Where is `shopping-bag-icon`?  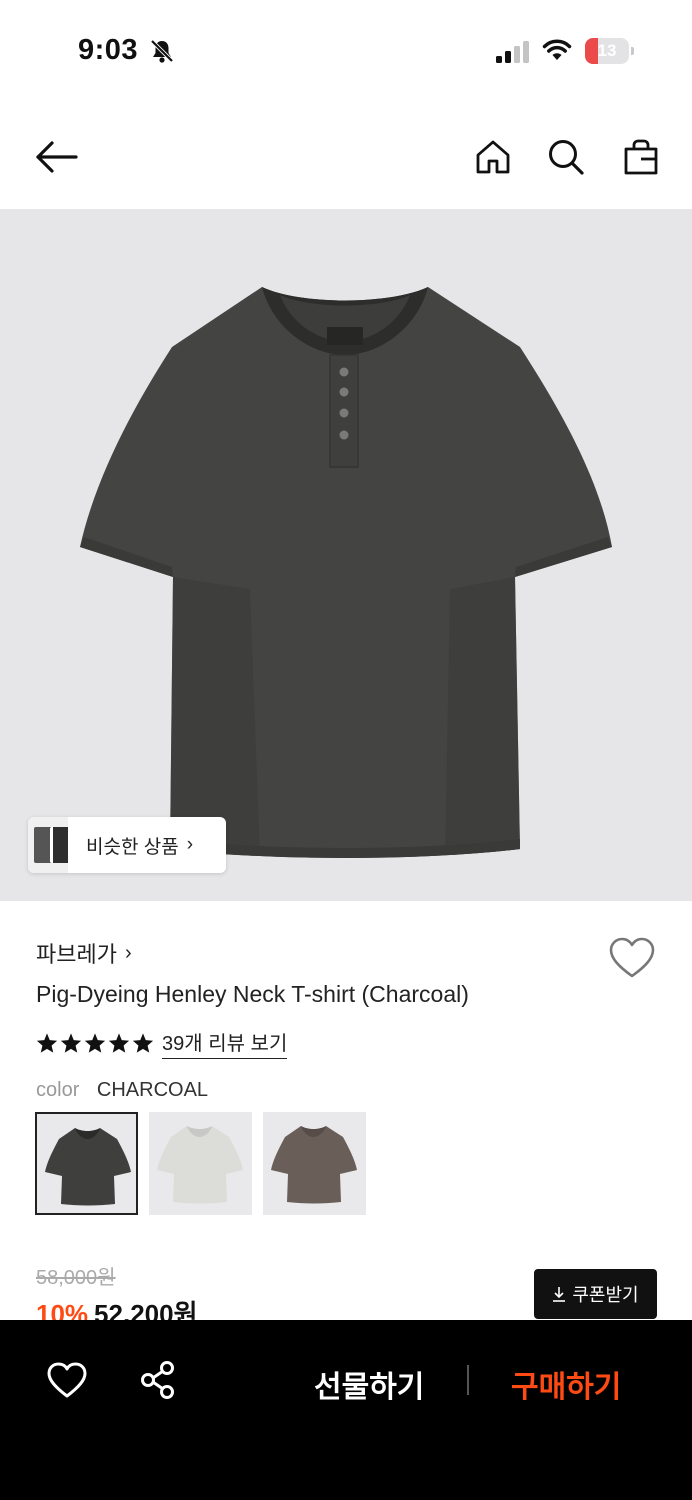 shopping-bag-icon is located at coordinates (641, 157).